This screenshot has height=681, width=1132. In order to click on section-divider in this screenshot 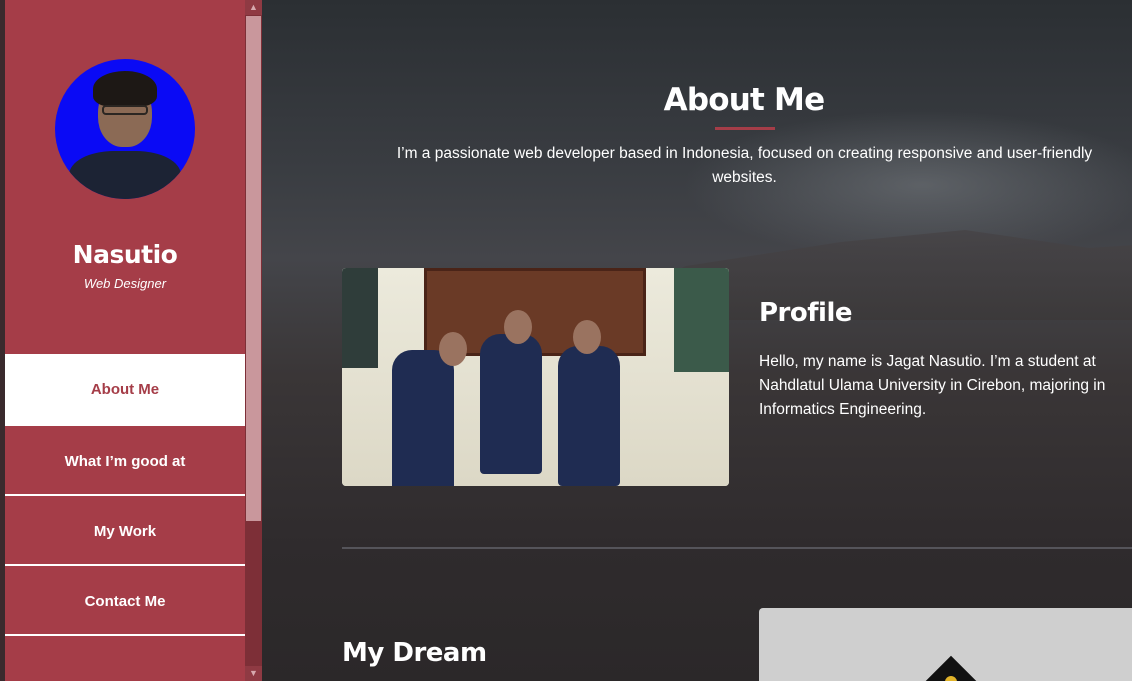, I will do `click(737, 548)`.